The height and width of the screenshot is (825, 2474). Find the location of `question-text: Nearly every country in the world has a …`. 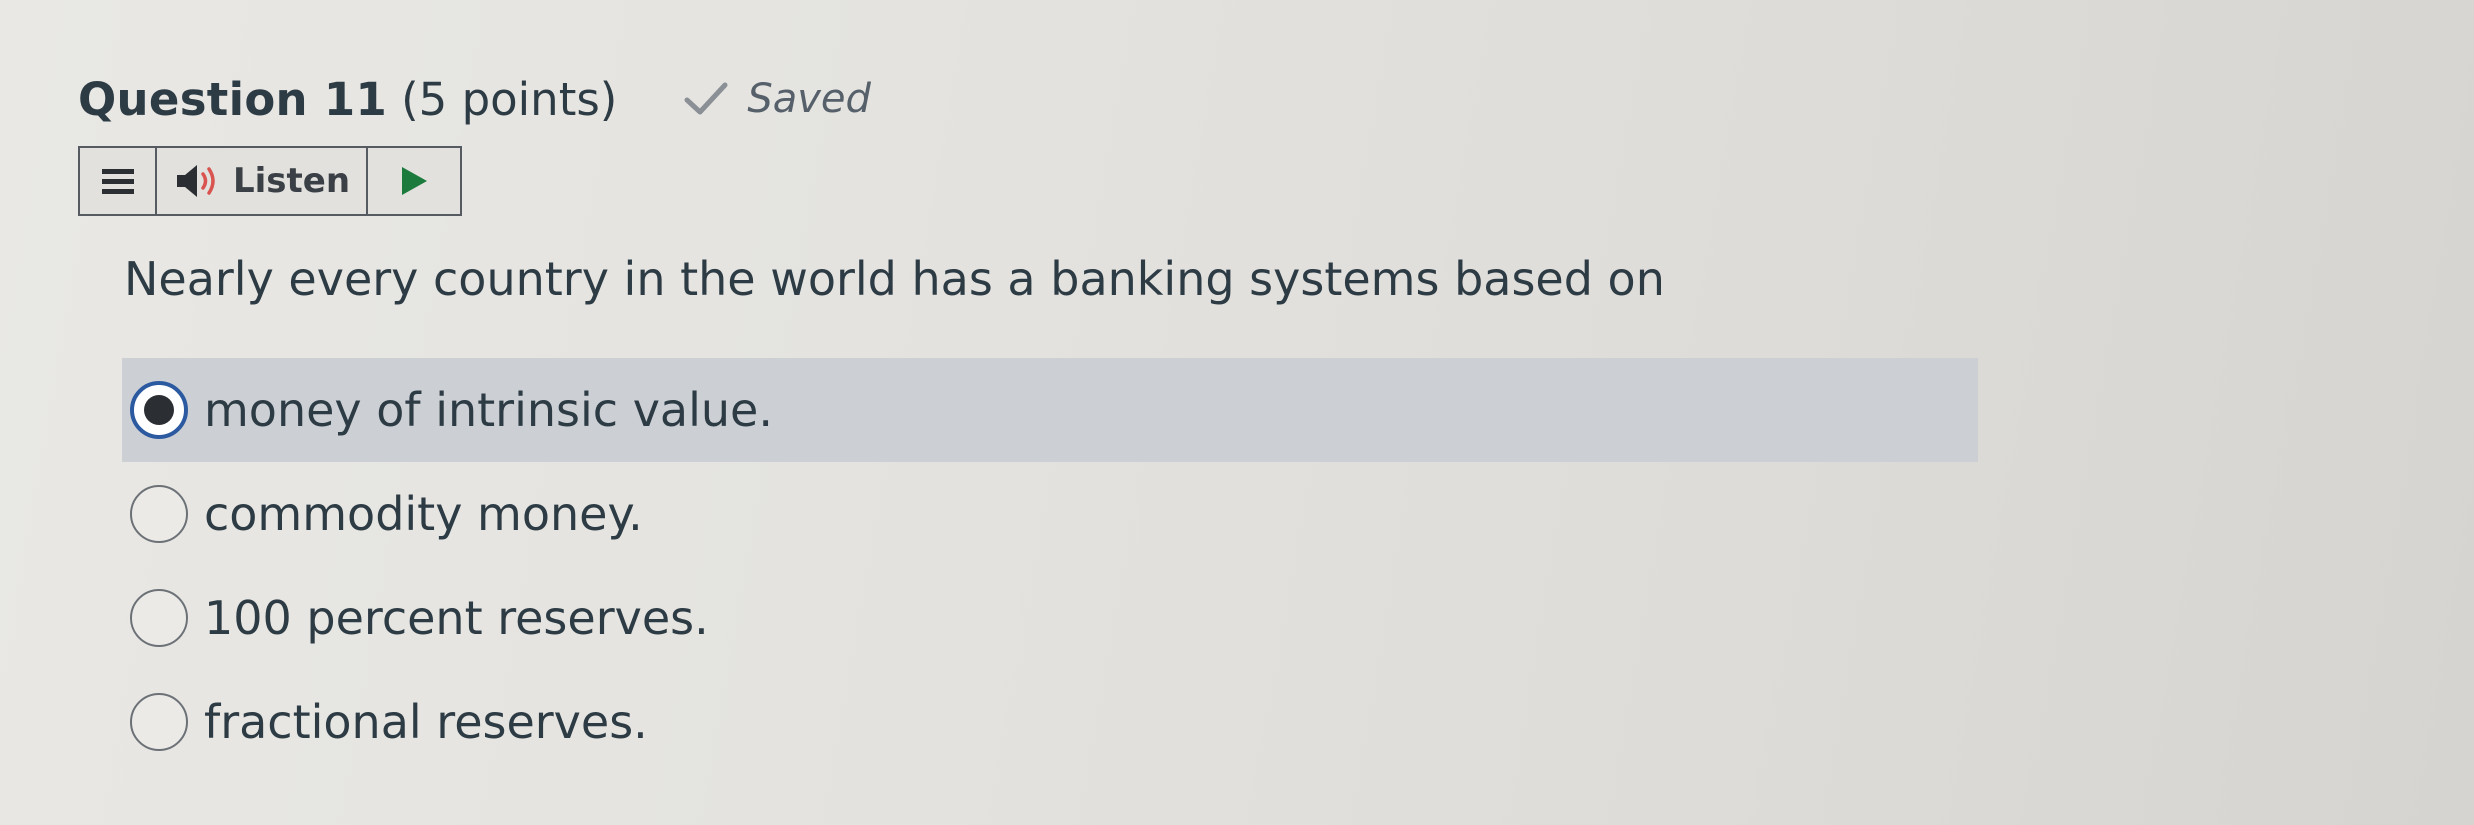

question-text: Nearly every country in the world has a … is located at coordinates (894, 279).